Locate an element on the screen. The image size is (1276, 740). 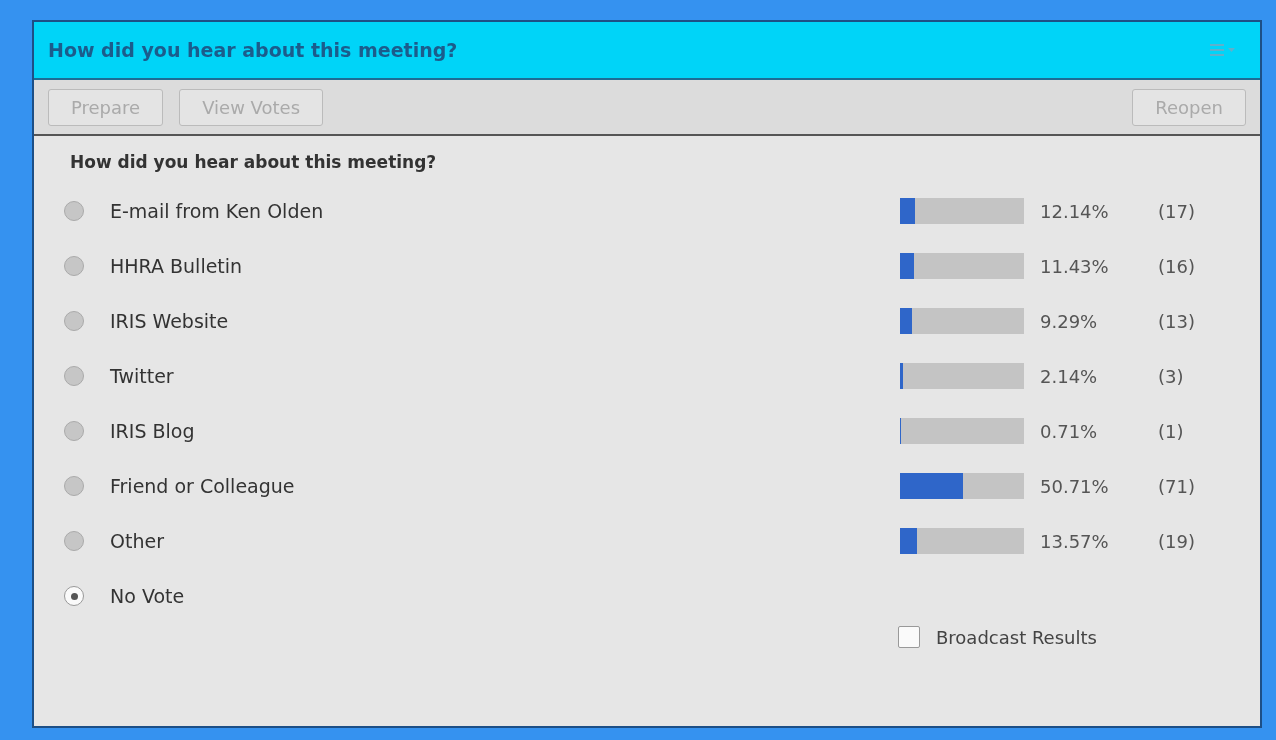
percent-text: 0.71% is located at coordinates (1069, 431).